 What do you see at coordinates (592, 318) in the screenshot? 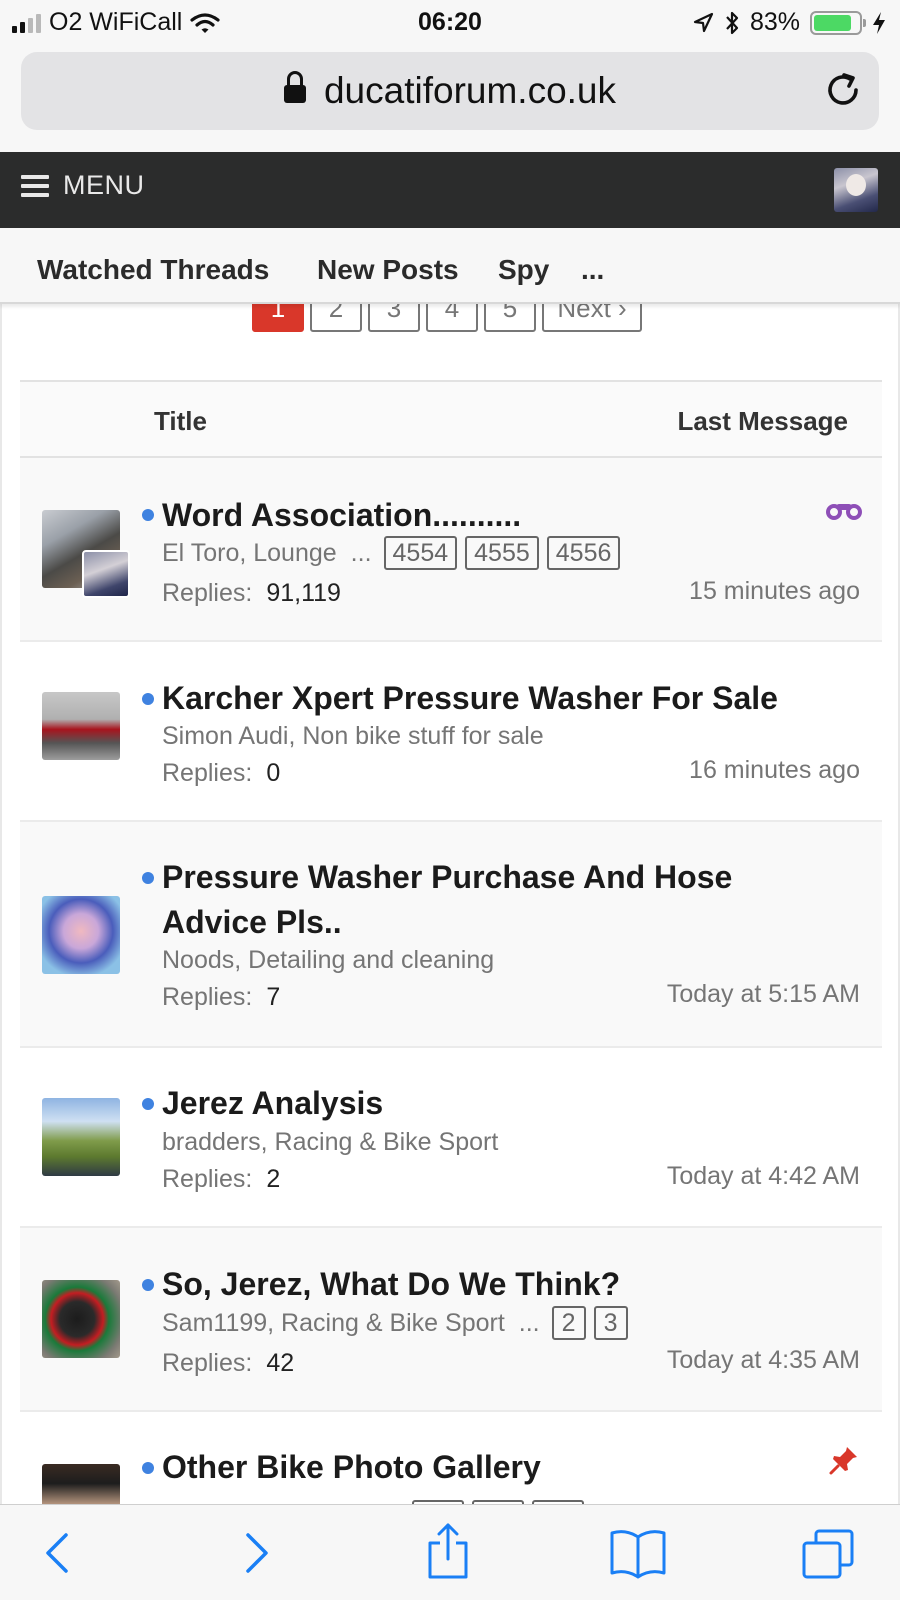
I see `page-next: Next ›` at bounding box center [592, 318].